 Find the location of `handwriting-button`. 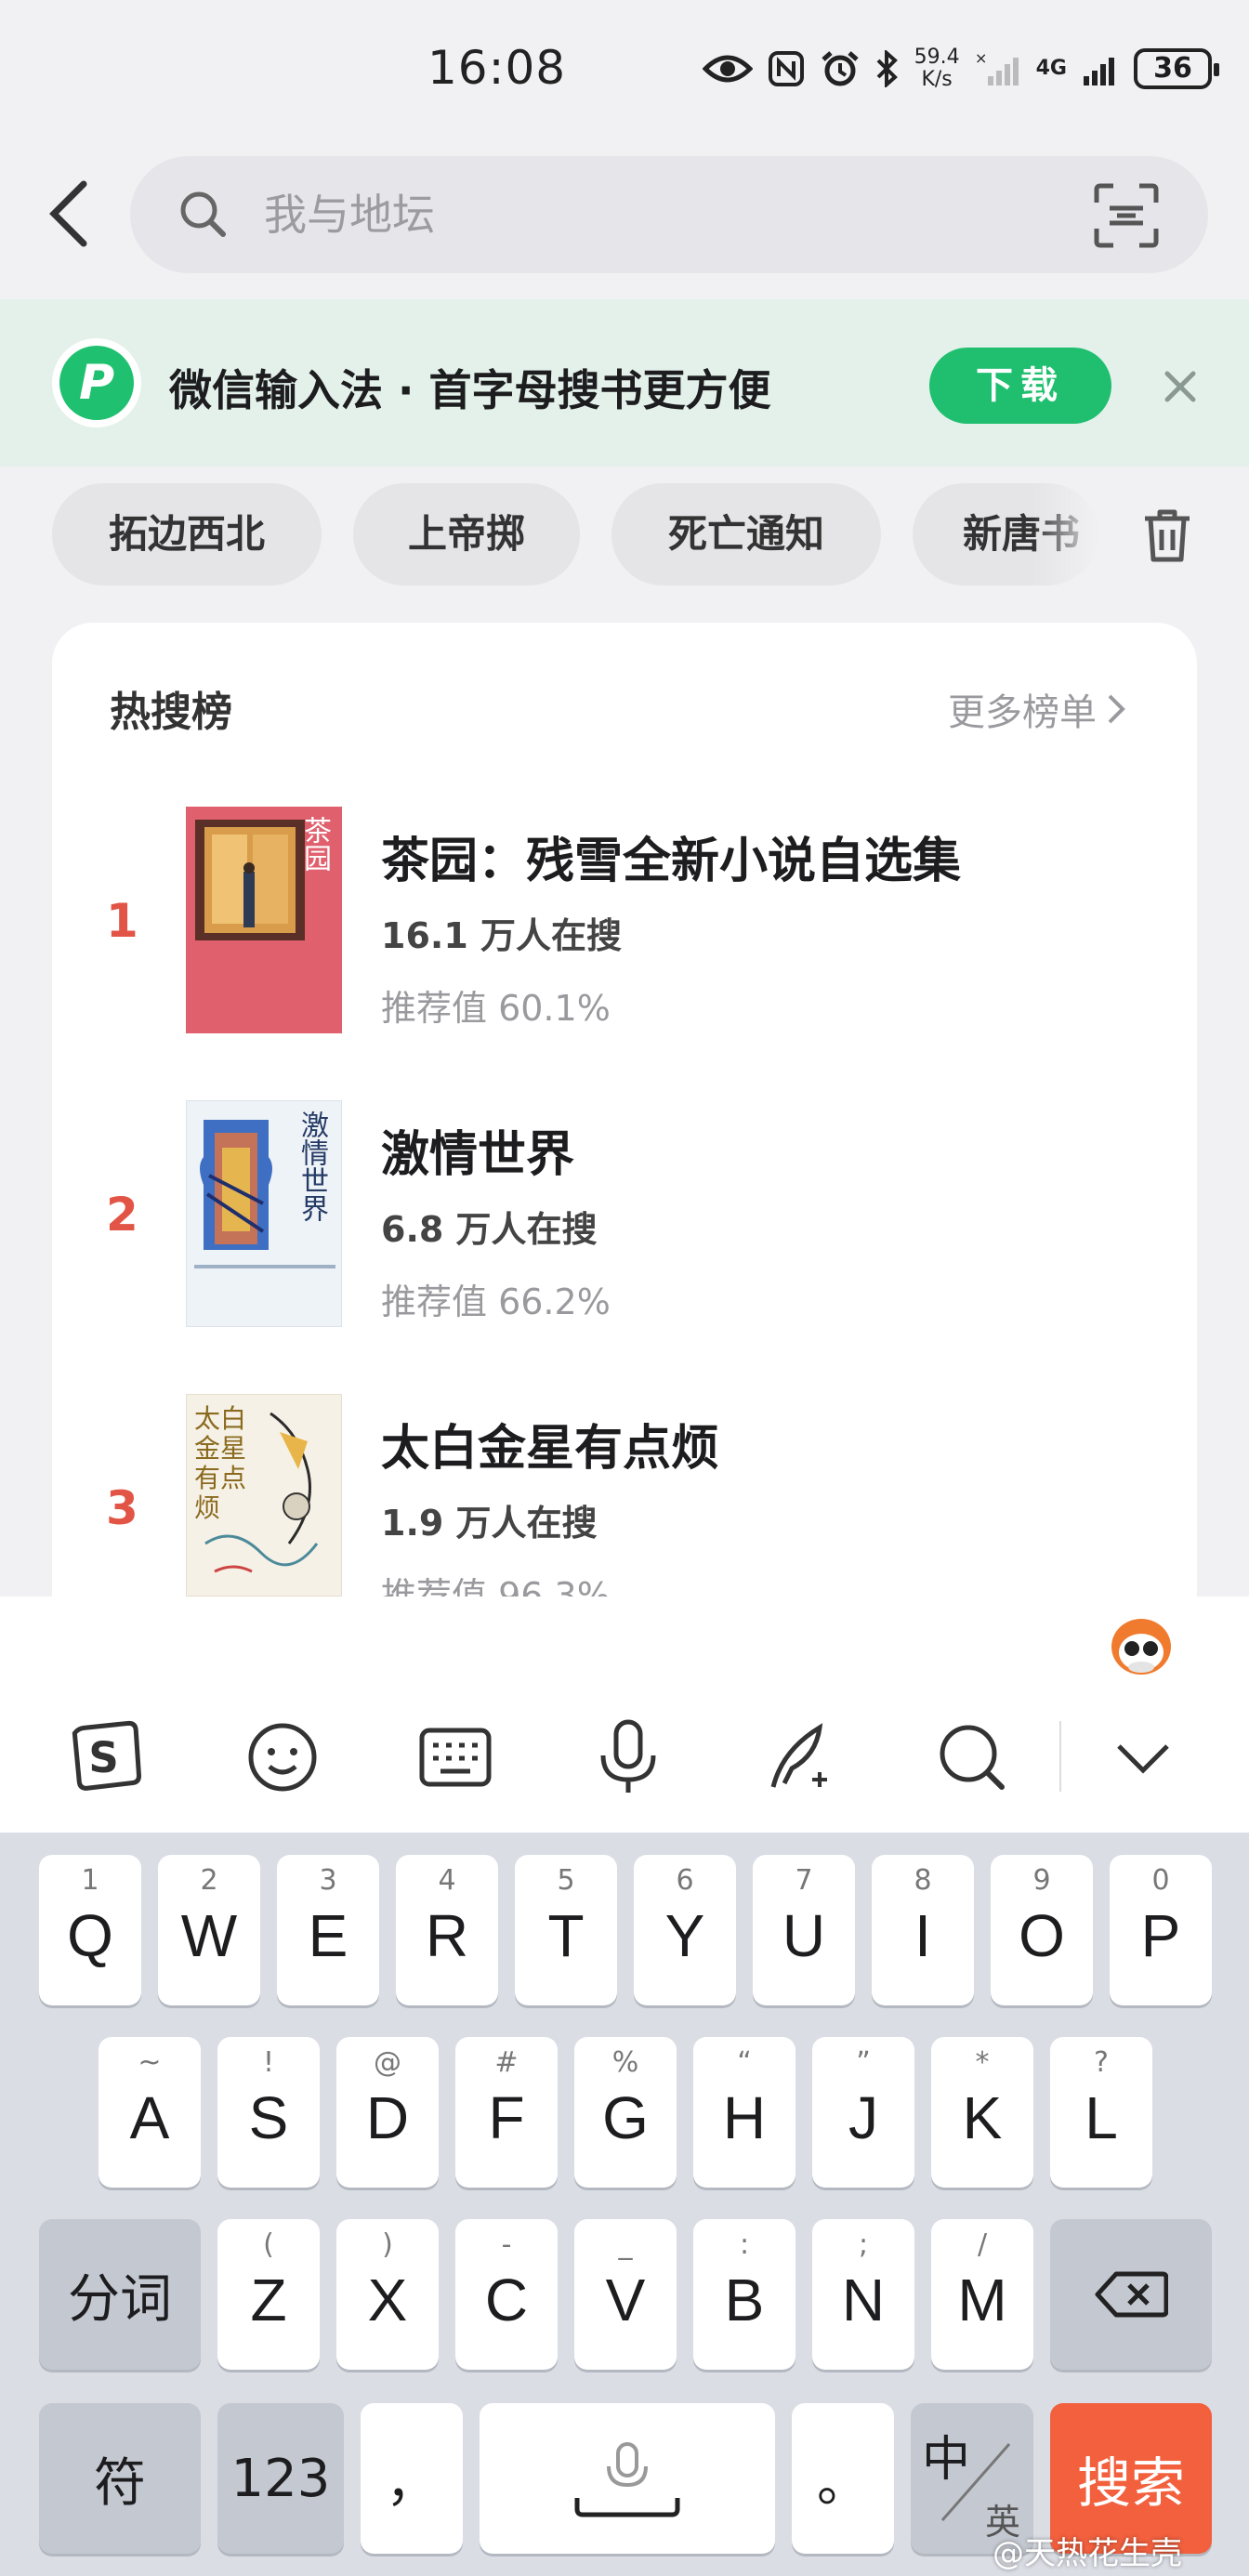

handwriting-button is located at coordinates (801, 1757).